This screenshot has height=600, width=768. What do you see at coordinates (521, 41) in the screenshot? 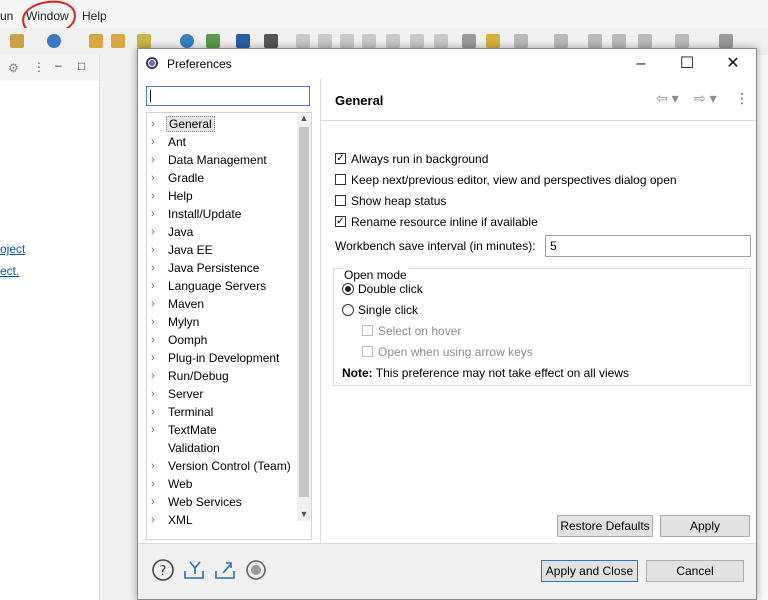
I see `next-annotation-icon` at bounding box center [521, 41].